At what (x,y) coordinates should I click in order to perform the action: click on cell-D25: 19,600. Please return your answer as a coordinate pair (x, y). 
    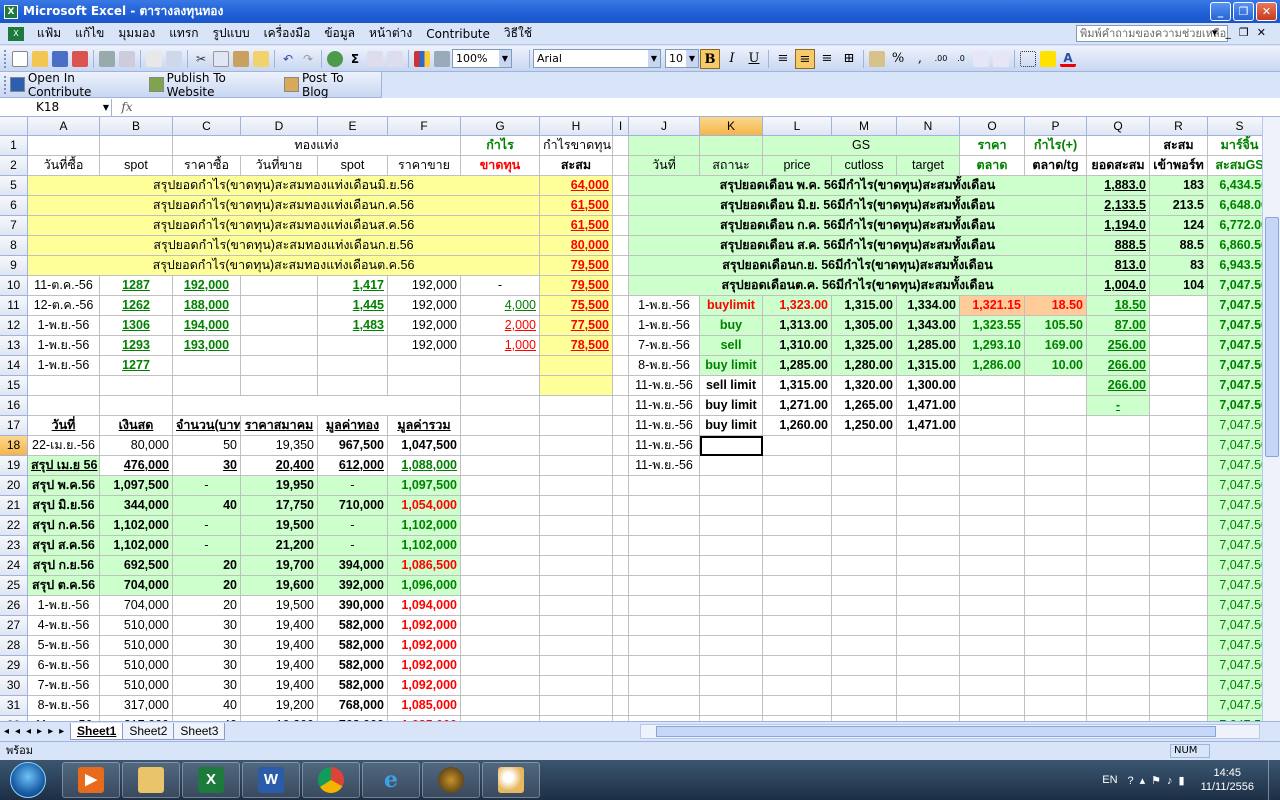
    Looking at the image, I should click on (279, 586).